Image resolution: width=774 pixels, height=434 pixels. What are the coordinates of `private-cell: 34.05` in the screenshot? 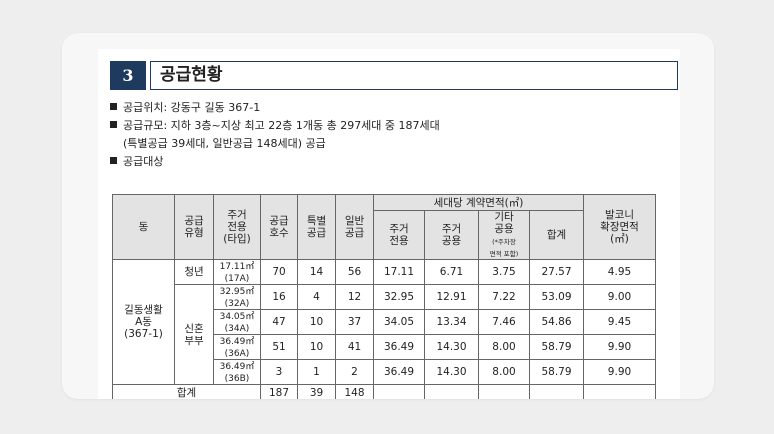 It's located at (399, 322).